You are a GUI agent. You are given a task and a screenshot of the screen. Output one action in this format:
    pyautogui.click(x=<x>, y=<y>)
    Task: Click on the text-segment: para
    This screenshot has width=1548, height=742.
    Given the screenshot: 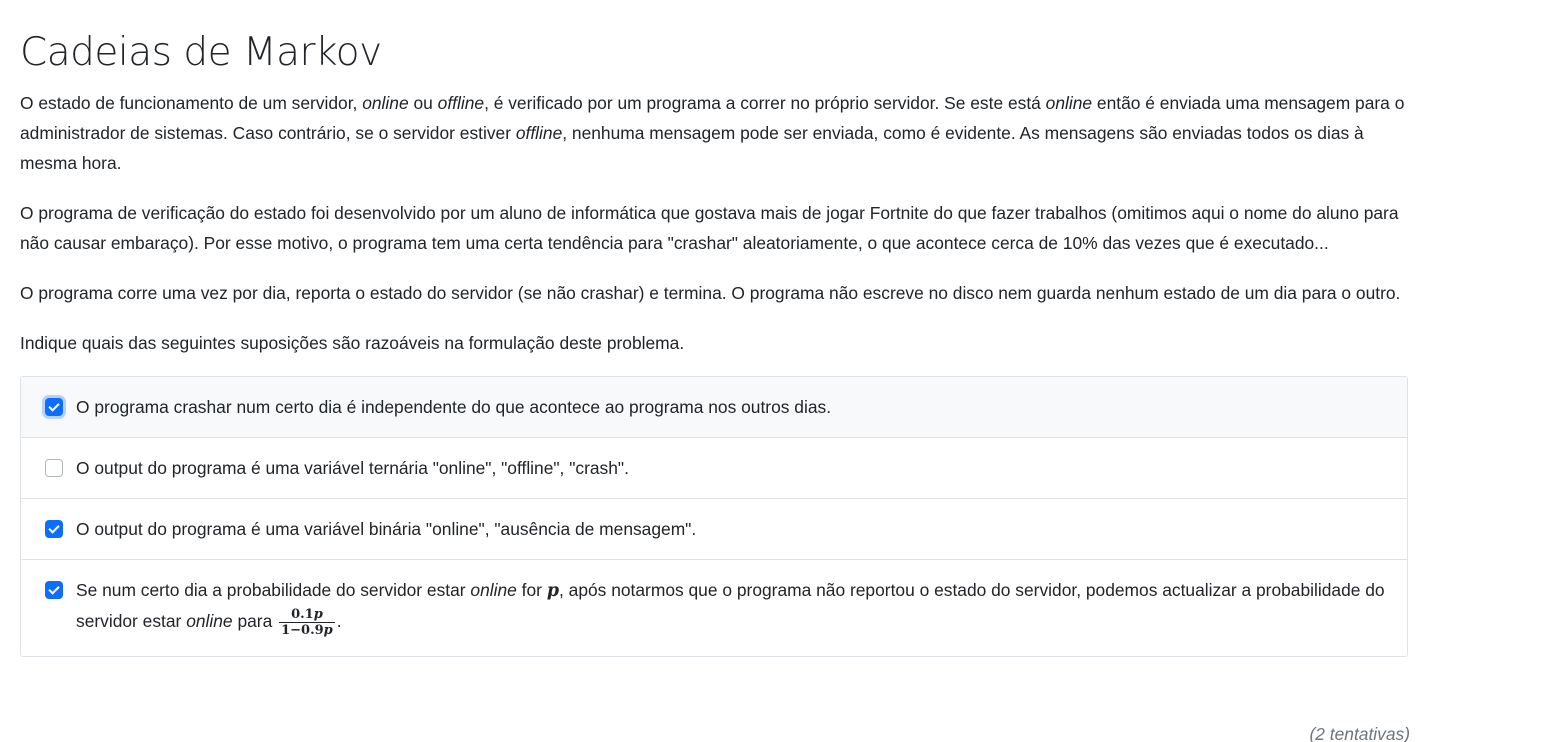 What is the action you would take?
    pyautogui.click(x=255, y=621)
    